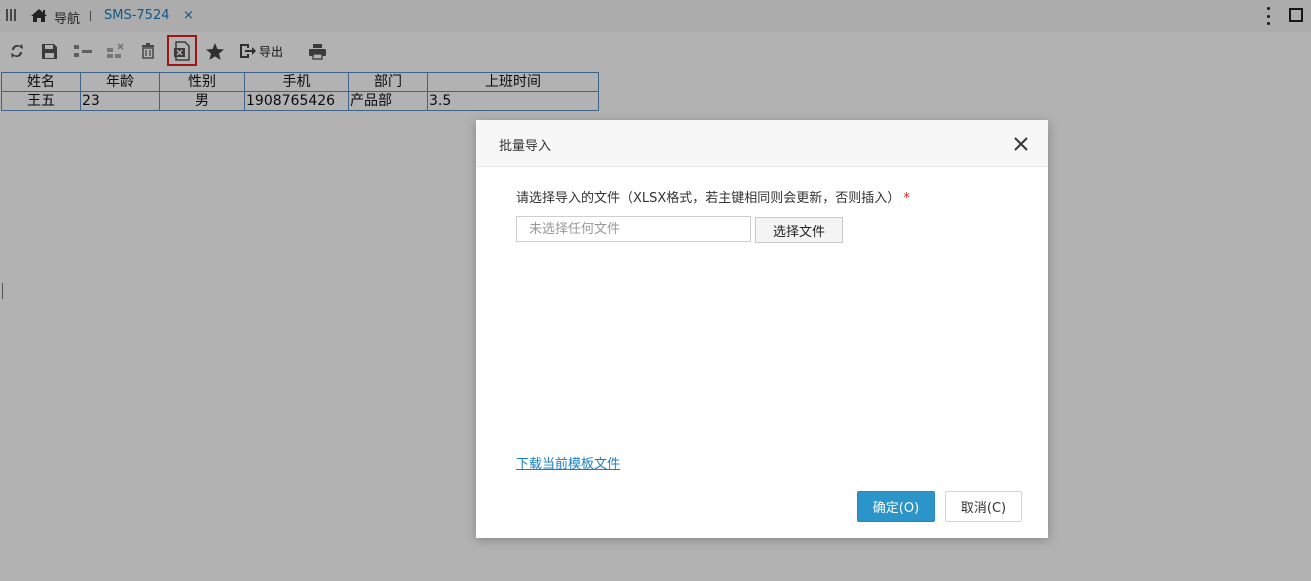 The width and height of the screenshot is (1311, 581). Describe the element at coordinates (799, 230) in the screenshot. I see `choose-file-button: 选择文件` at that location.